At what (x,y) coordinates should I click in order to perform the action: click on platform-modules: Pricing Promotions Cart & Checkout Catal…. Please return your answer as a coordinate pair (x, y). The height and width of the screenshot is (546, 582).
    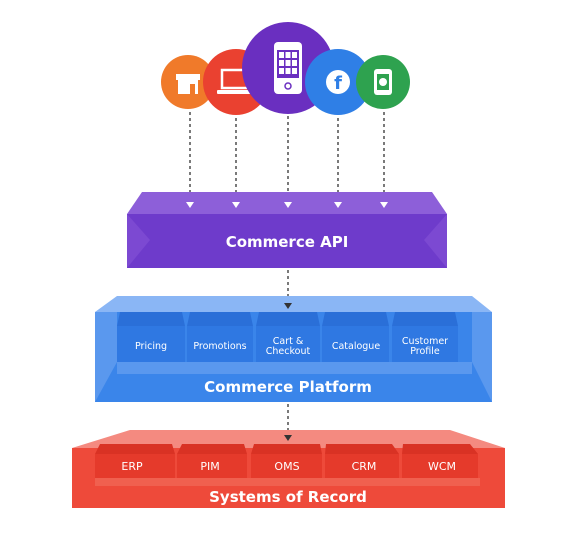
    Looking at the image, I should click on (287, 337).